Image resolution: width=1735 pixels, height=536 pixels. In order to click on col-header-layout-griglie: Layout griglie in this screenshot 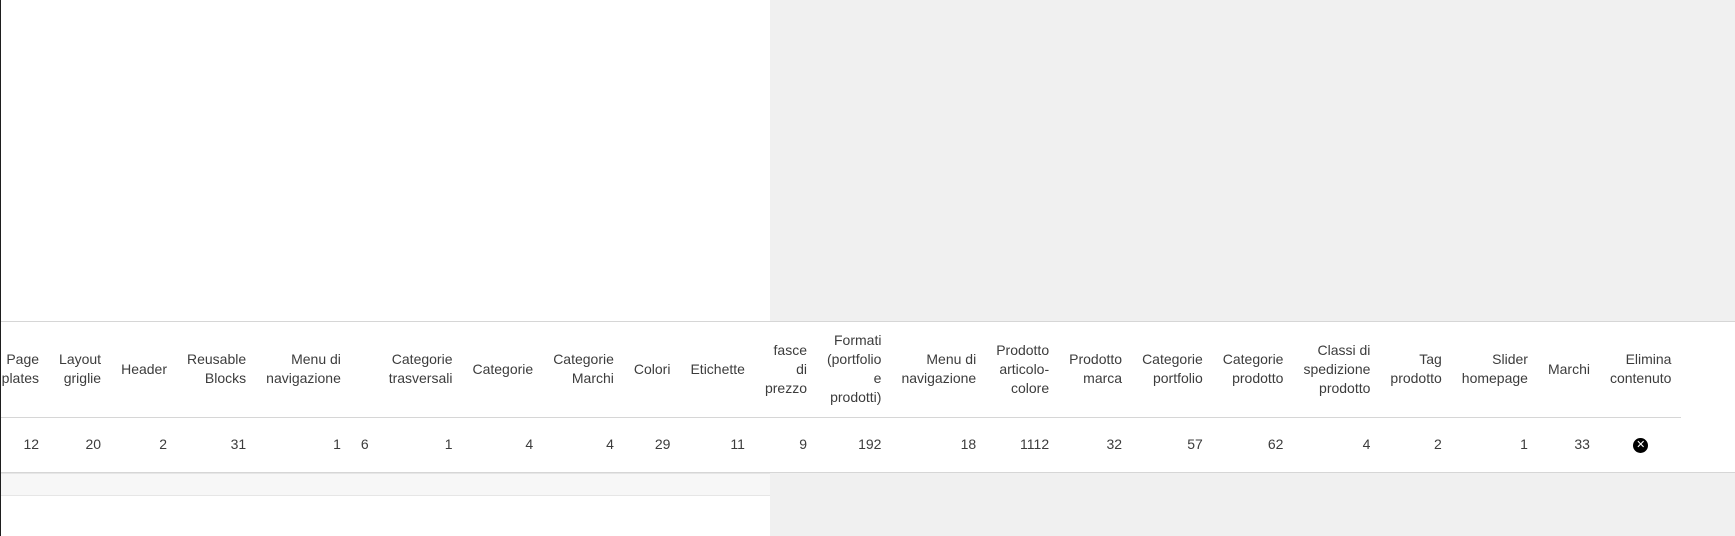, I will do `click(80, 369)`.